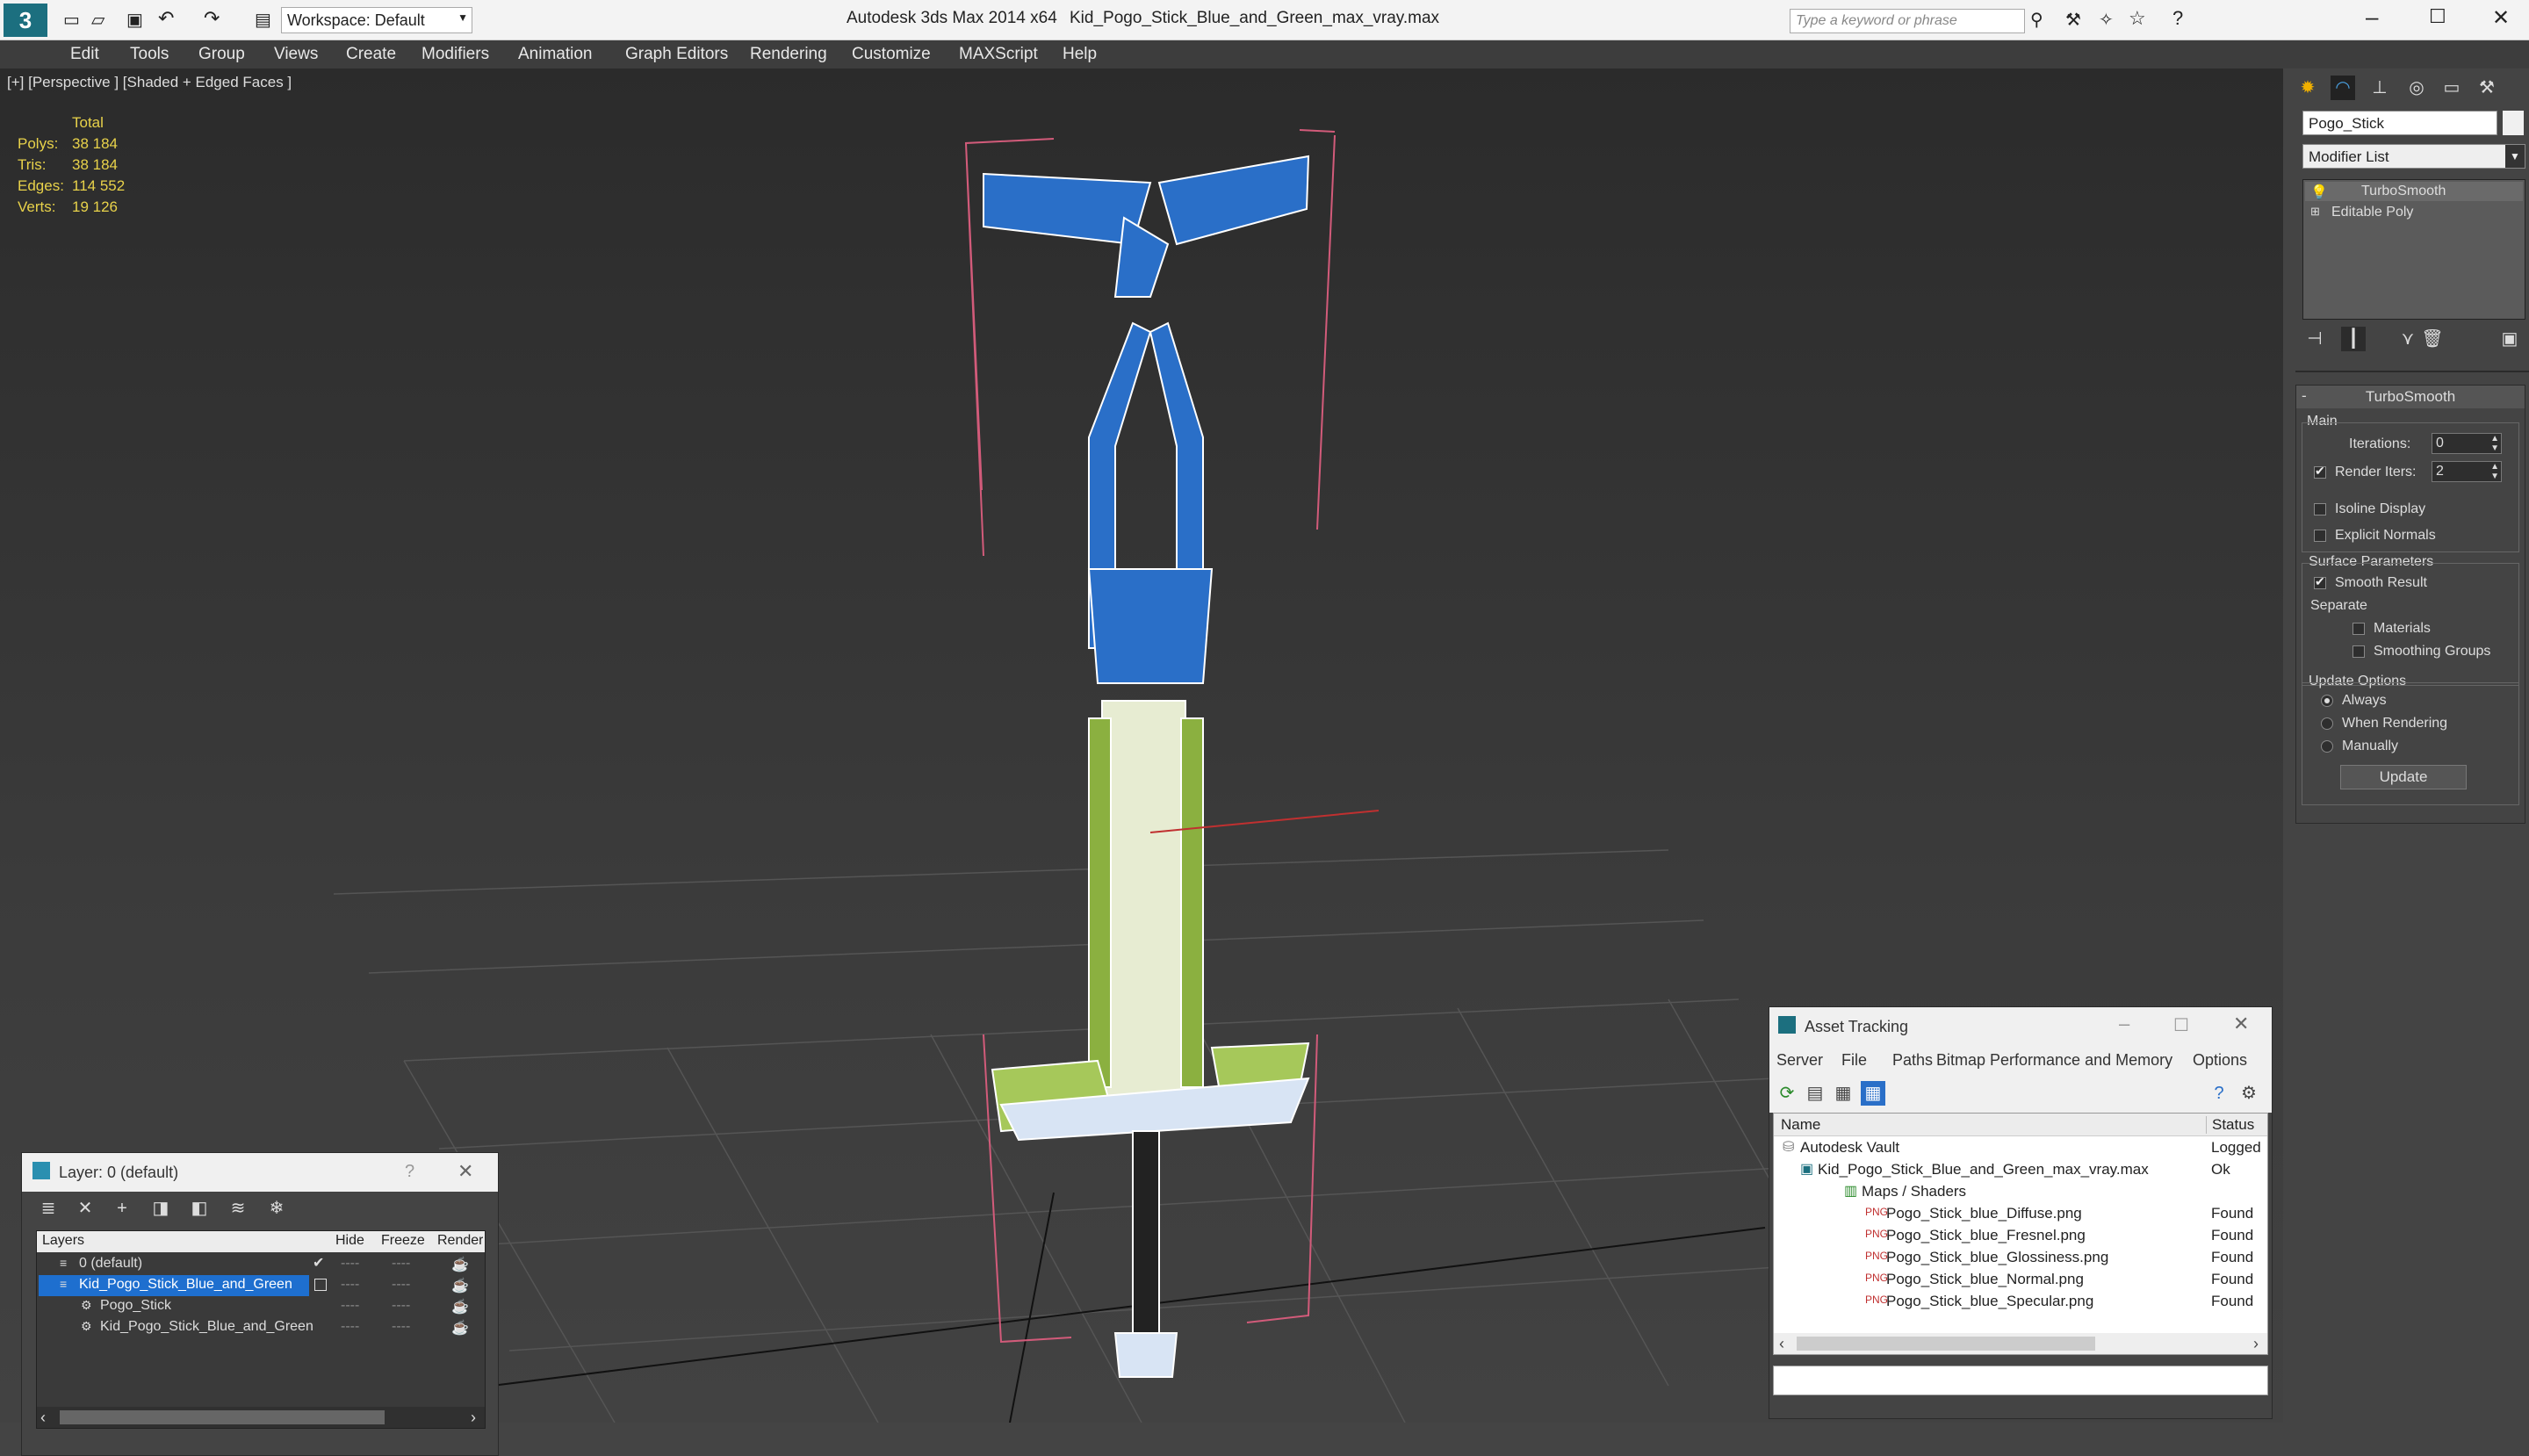  I want to click on object-color-swatch, so click(2514, 123).